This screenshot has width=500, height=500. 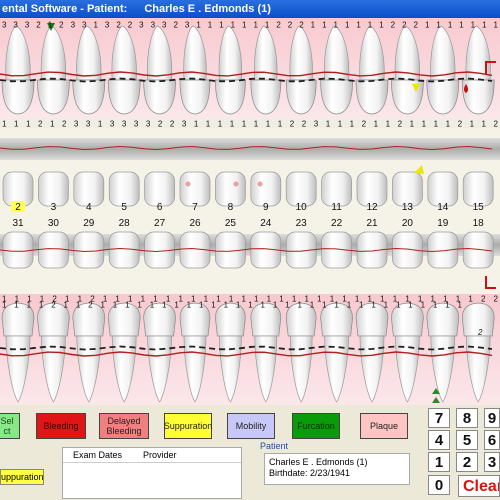 I want to click on condition-button-delayed-bleeding: Delayed Bleeding, so click(x=124, y=426).